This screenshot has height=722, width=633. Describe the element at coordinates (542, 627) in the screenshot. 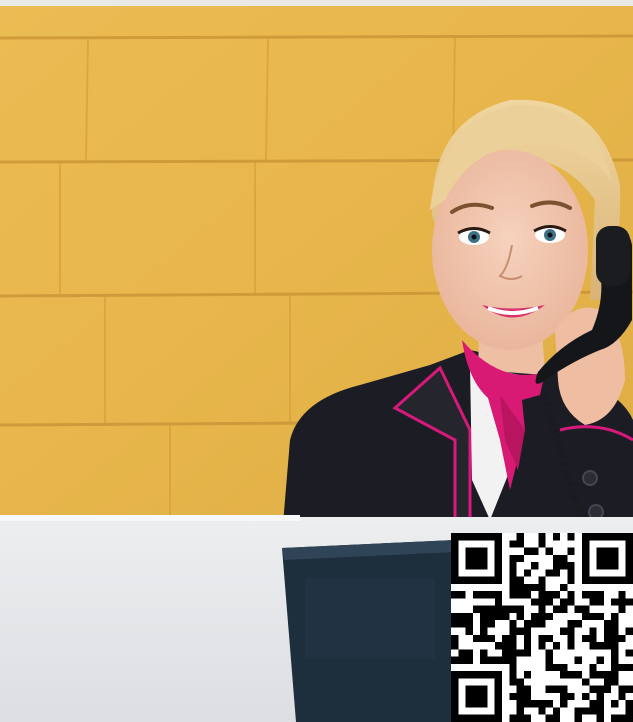

I see `qr-code-icon` at that location.